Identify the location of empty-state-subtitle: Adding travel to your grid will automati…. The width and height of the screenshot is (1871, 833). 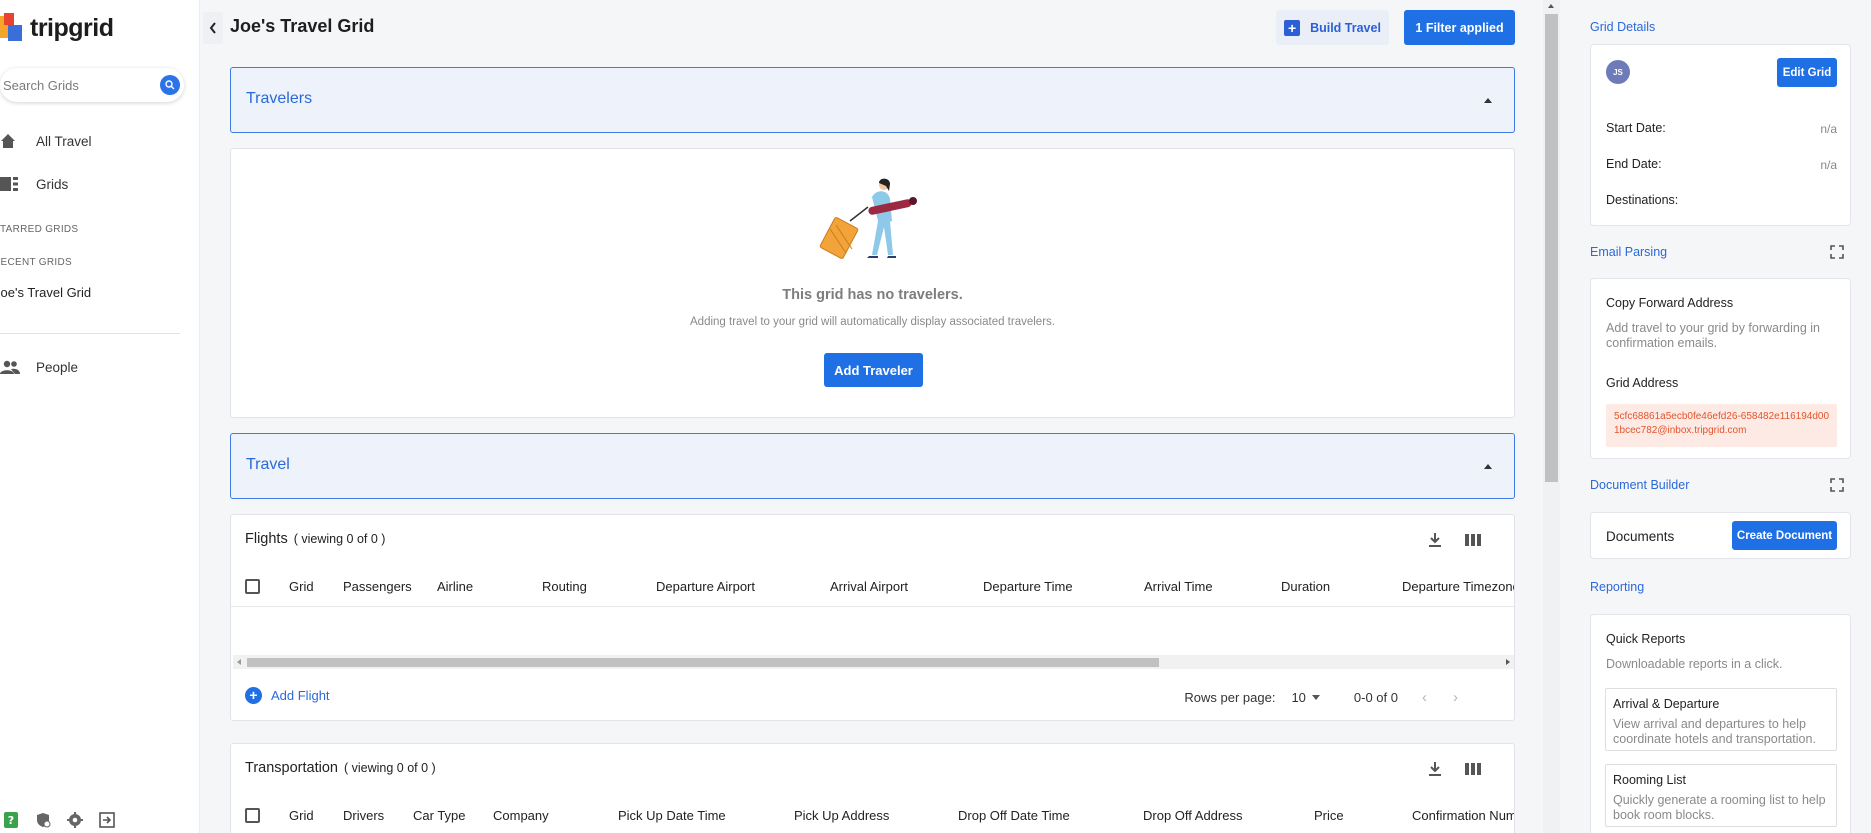
(872, 322).